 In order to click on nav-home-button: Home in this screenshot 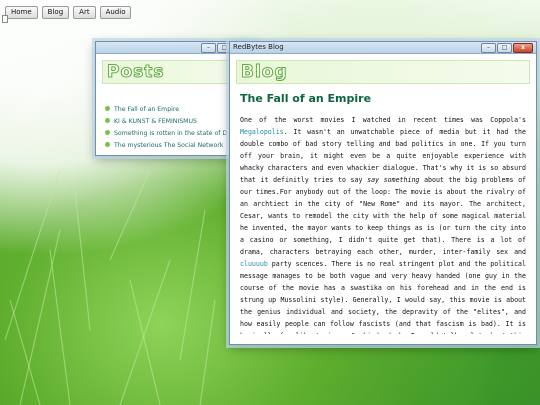, I will do `click(21, 12)`.